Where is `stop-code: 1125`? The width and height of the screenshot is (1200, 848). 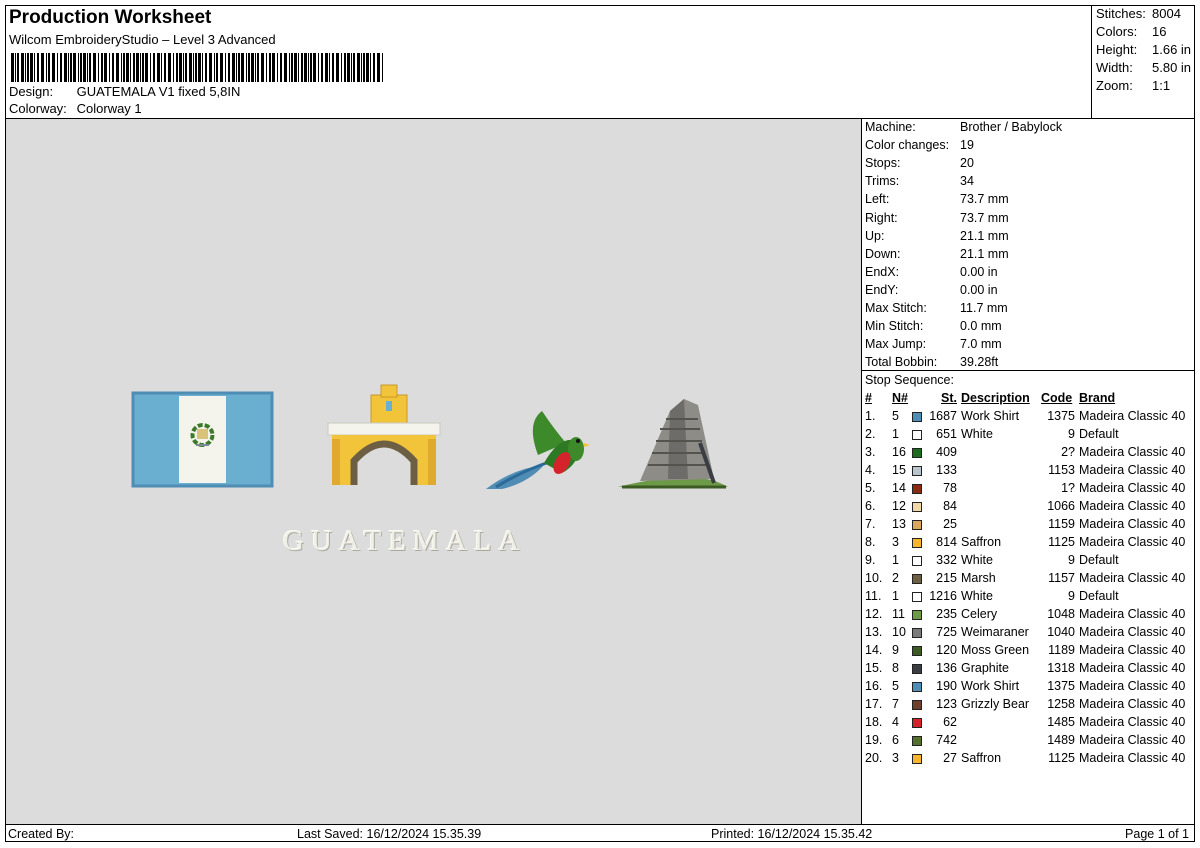
stop-code: 1125 is located at coordinates (1061, 758).